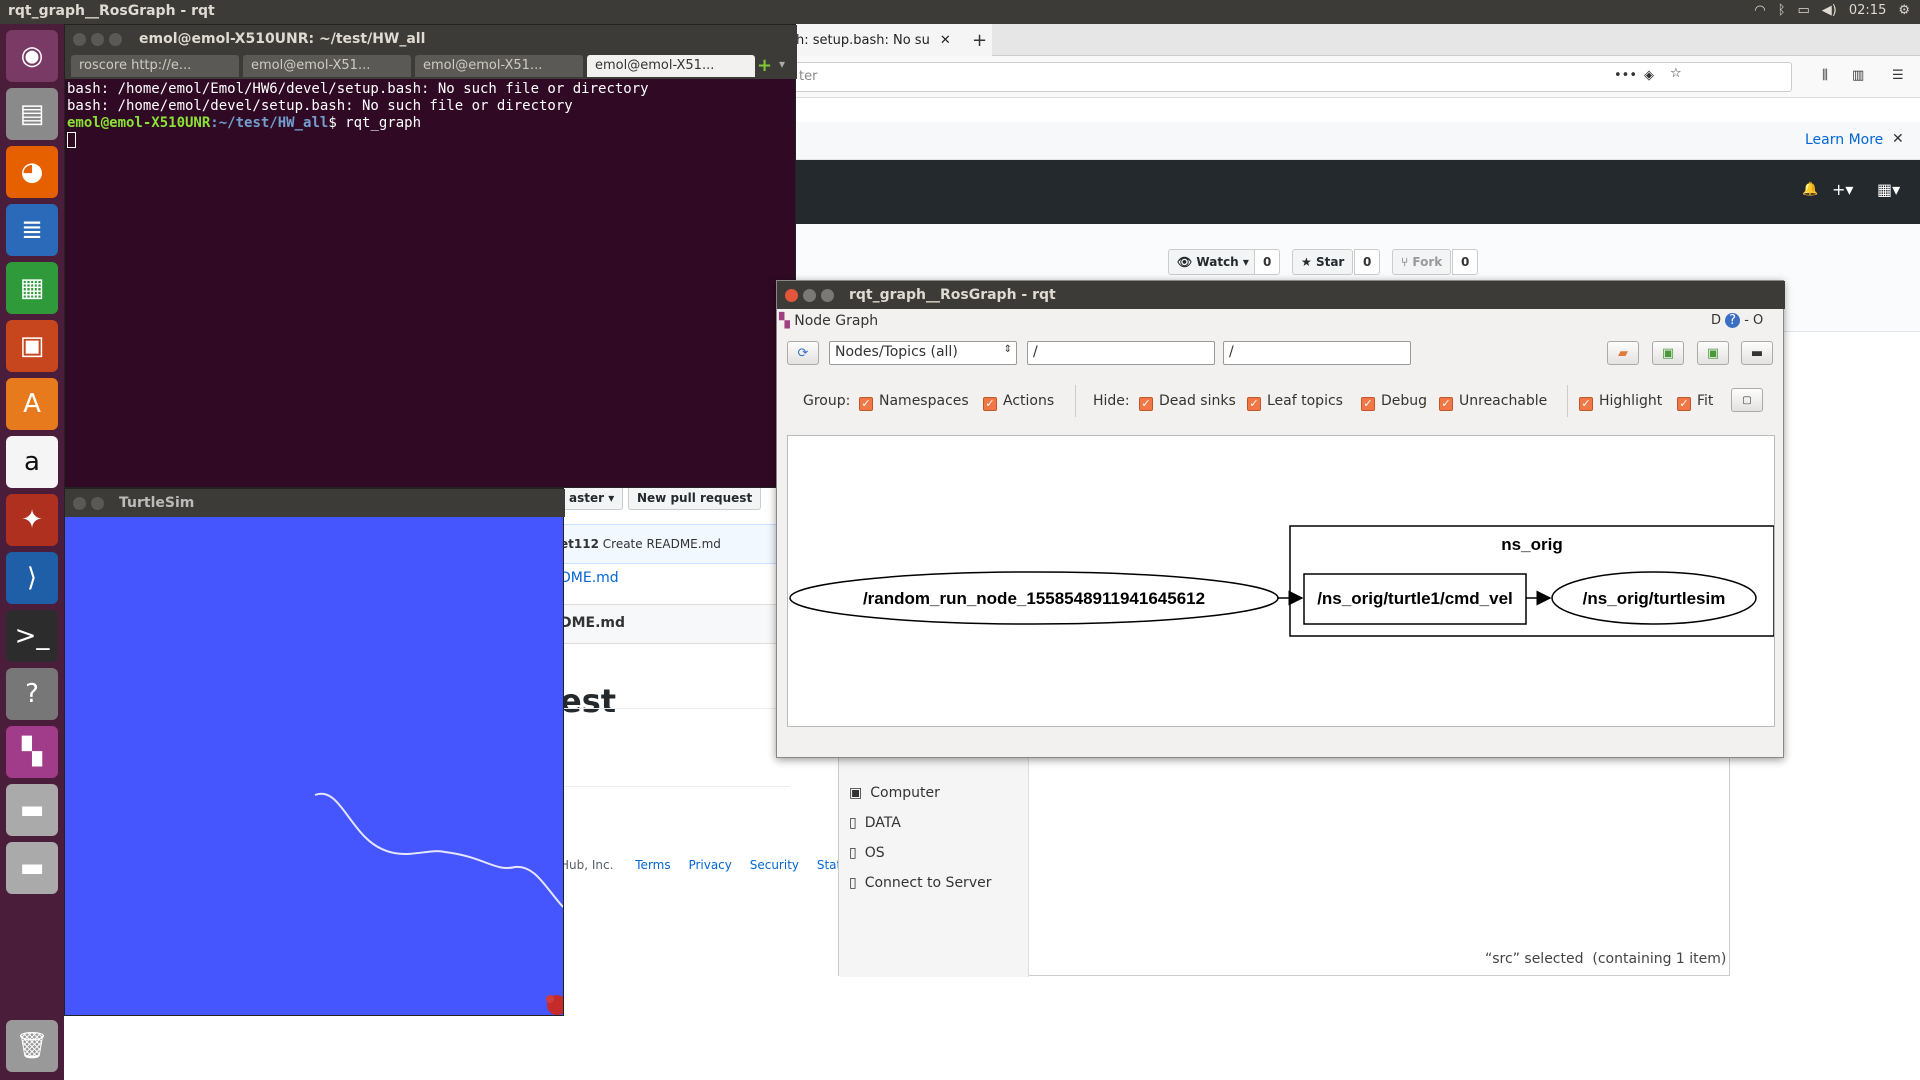  I want to click on minimize-icon: -, so click(1746, 320).